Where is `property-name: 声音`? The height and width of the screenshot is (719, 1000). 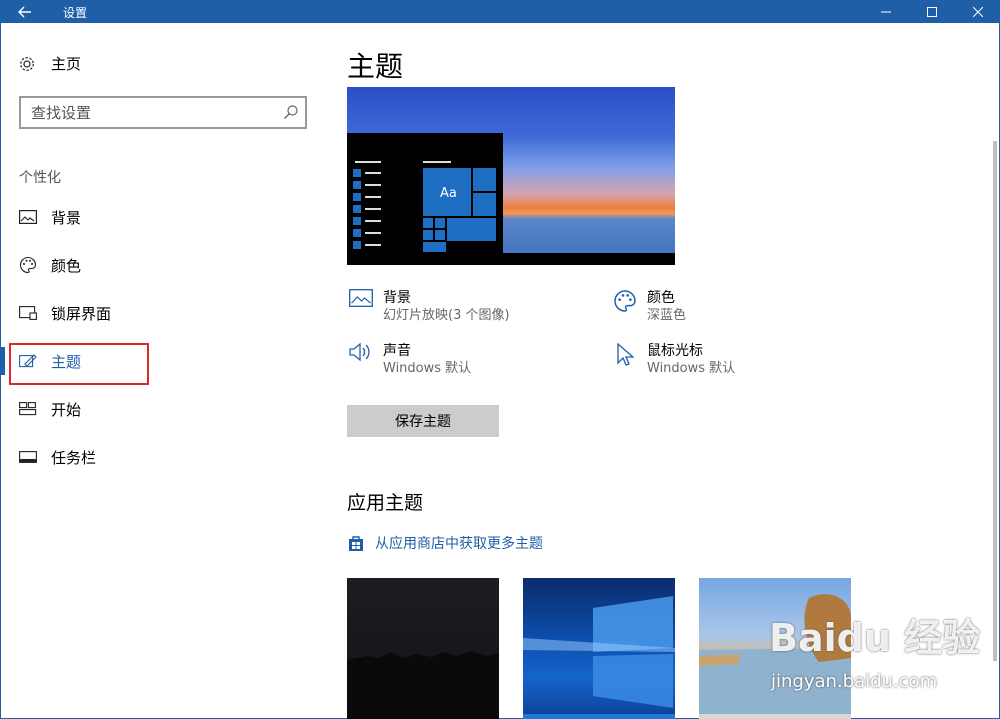 property-name: 声音 is located at coordinates (397, 351).